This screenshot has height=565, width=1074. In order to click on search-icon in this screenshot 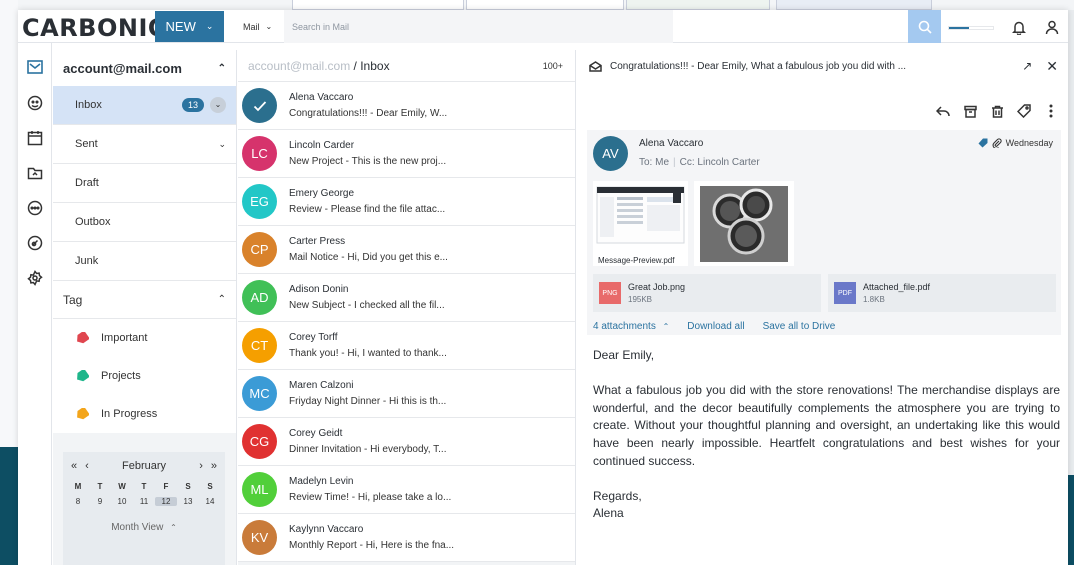, I will do `click(925, 27)`.